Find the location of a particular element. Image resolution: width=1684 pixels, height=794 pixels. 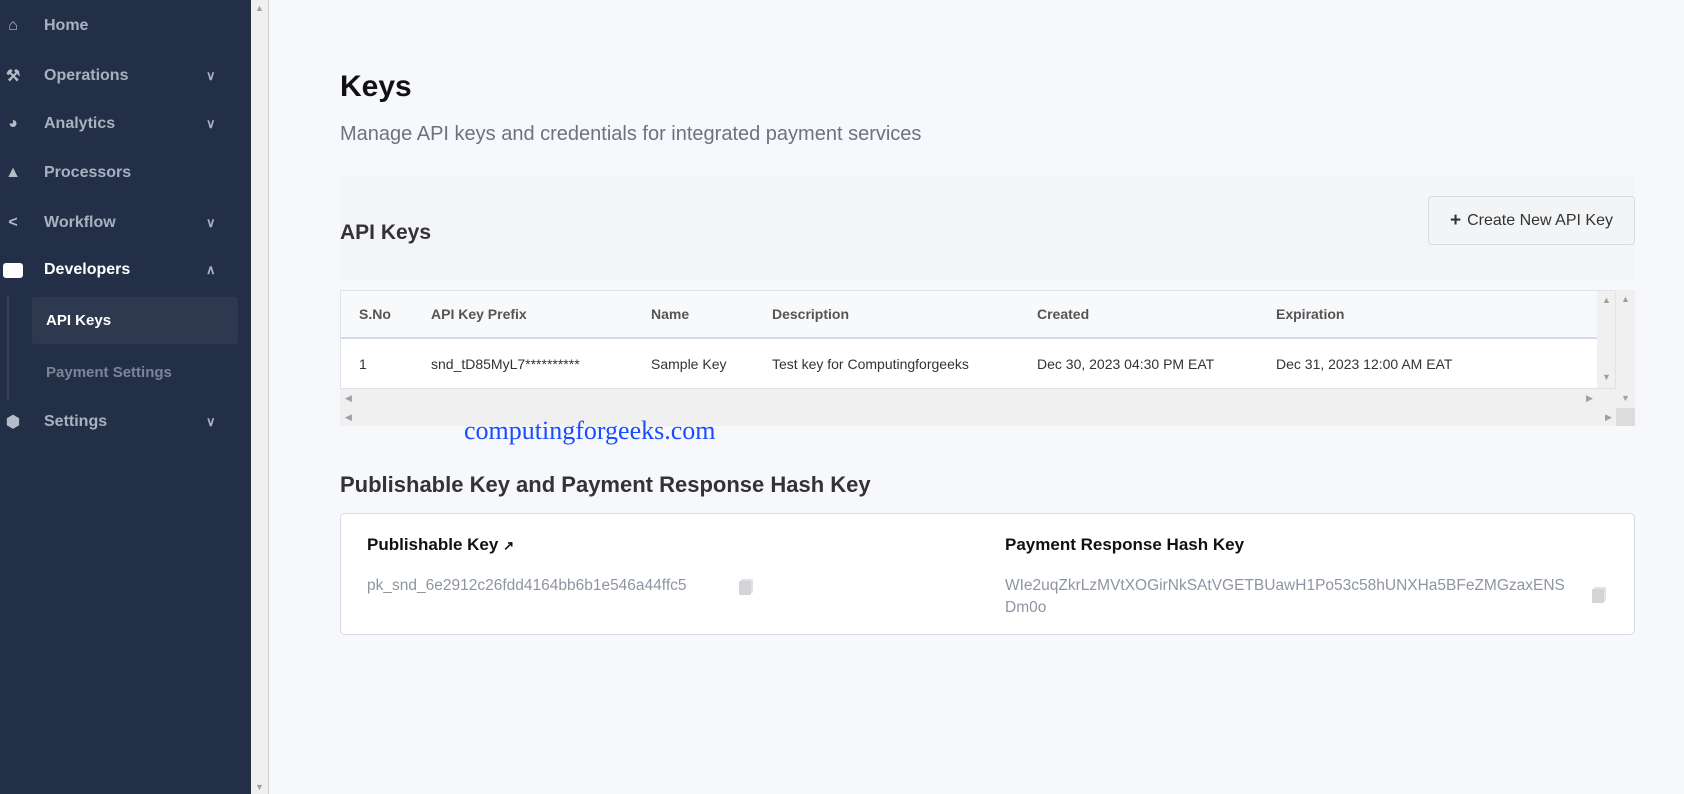

sidebar-item-operations: ⚒ Operations ∨ is located at coordinates (125, 76).